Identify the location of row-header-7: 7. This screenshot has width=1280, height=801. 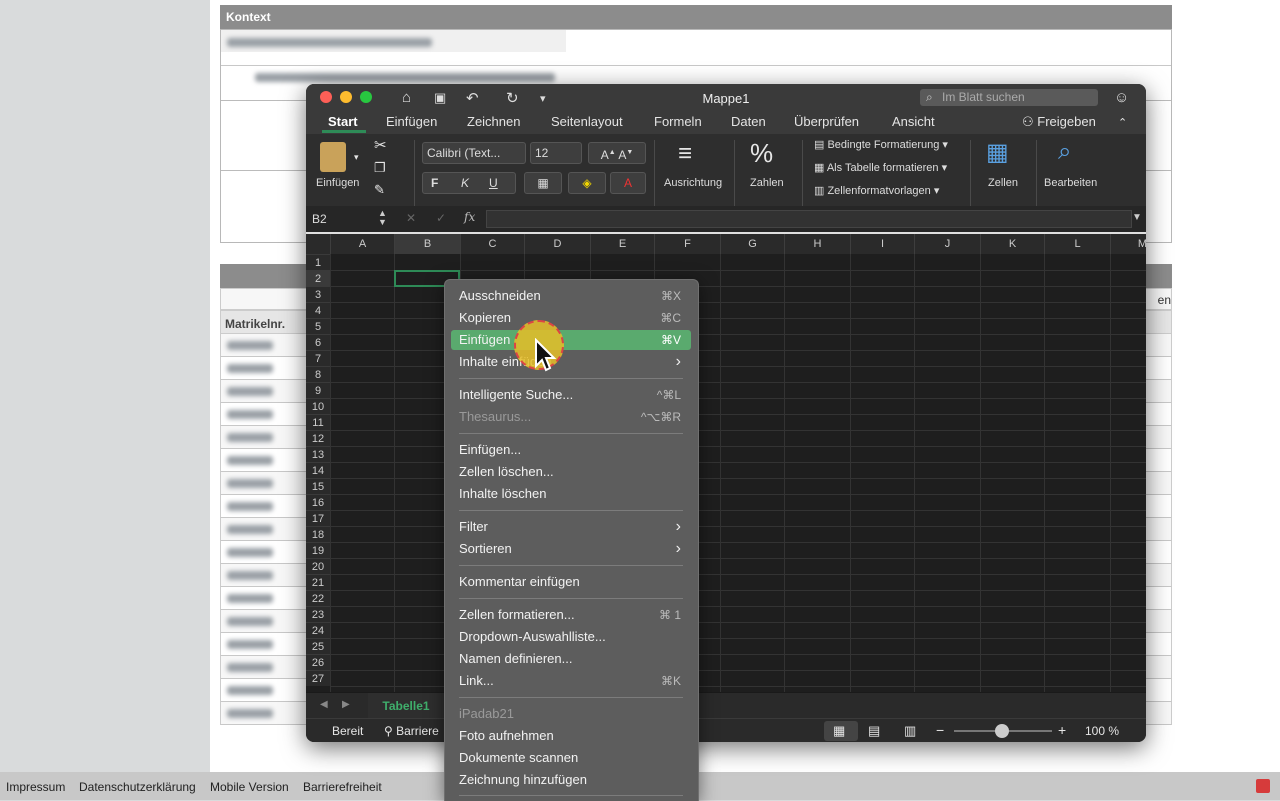
(318, 358).